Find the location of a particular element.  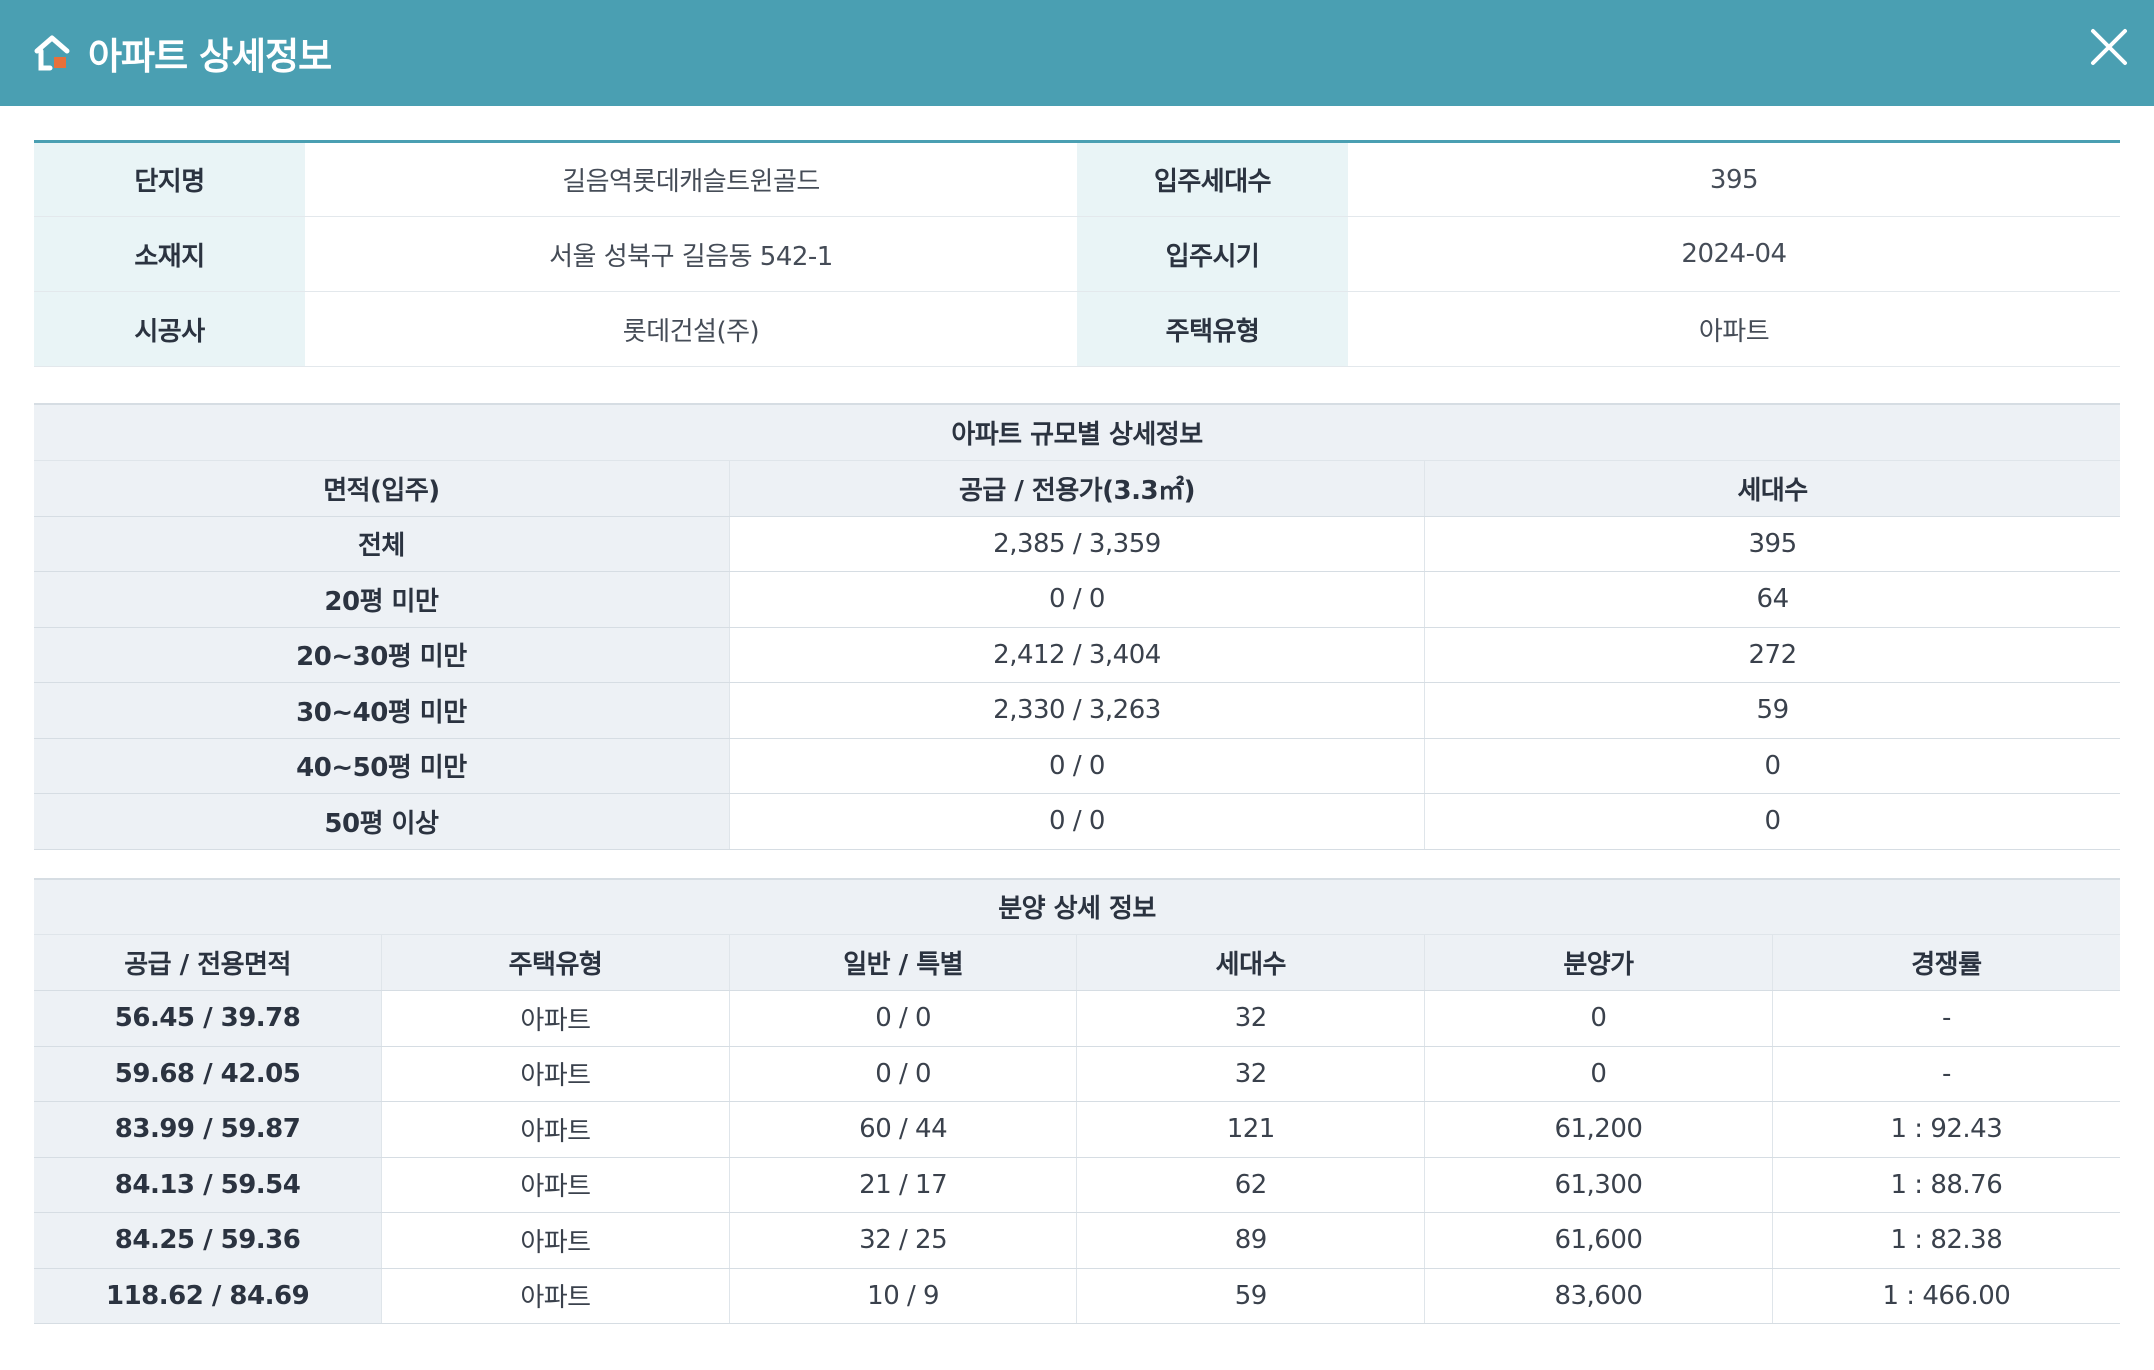

size-table-cell: 59 is located at coordinates (1772, 710).